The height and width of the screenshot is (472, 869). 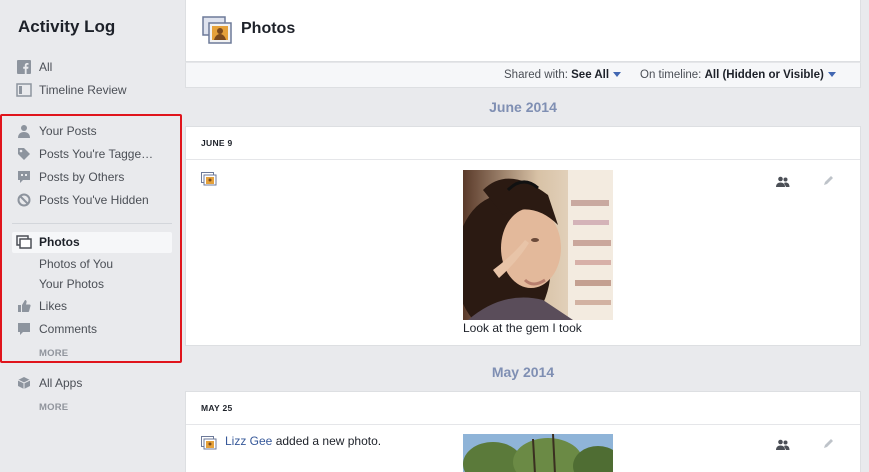 I want to click on sidebar-item-label: Timeline Review, so click(x=83, y=90).